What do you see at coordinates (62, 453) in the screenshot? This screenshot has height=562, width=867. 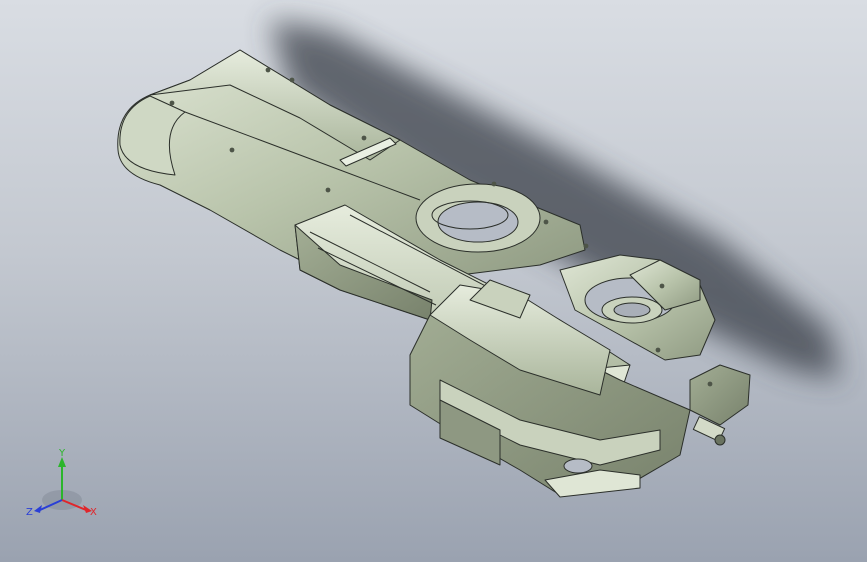 I see `y-axis-label: Y` at bounding box center [62, 453].